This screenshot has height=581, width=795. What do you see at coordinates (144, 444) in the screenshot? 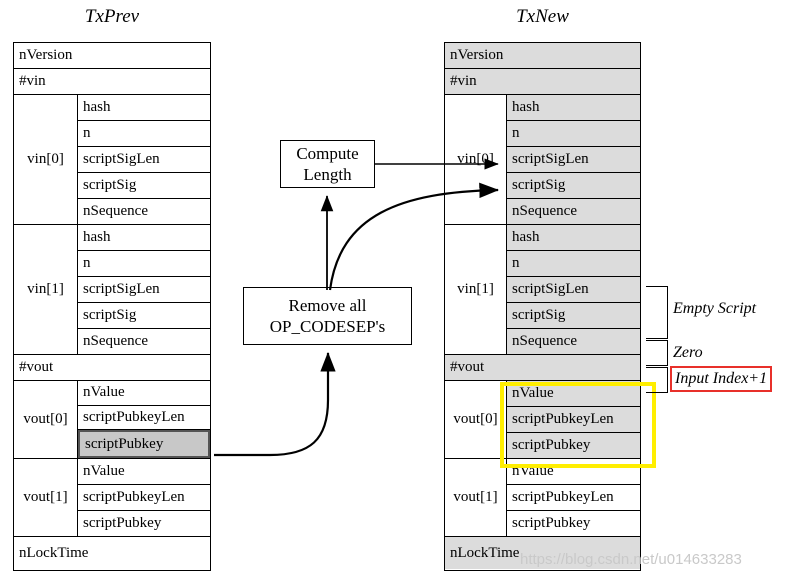
I see `txprev-vout0-field-scriptpubkey-highlighted: scriptPubkey` at bounding box center [144, 444].